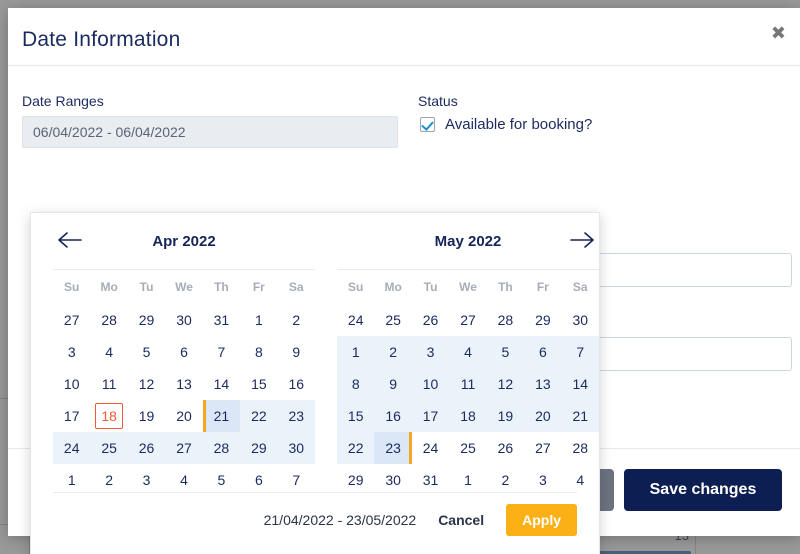 The image size is (800, 554). I want to click on save-changes-button: Save changes, so click(703, 490).